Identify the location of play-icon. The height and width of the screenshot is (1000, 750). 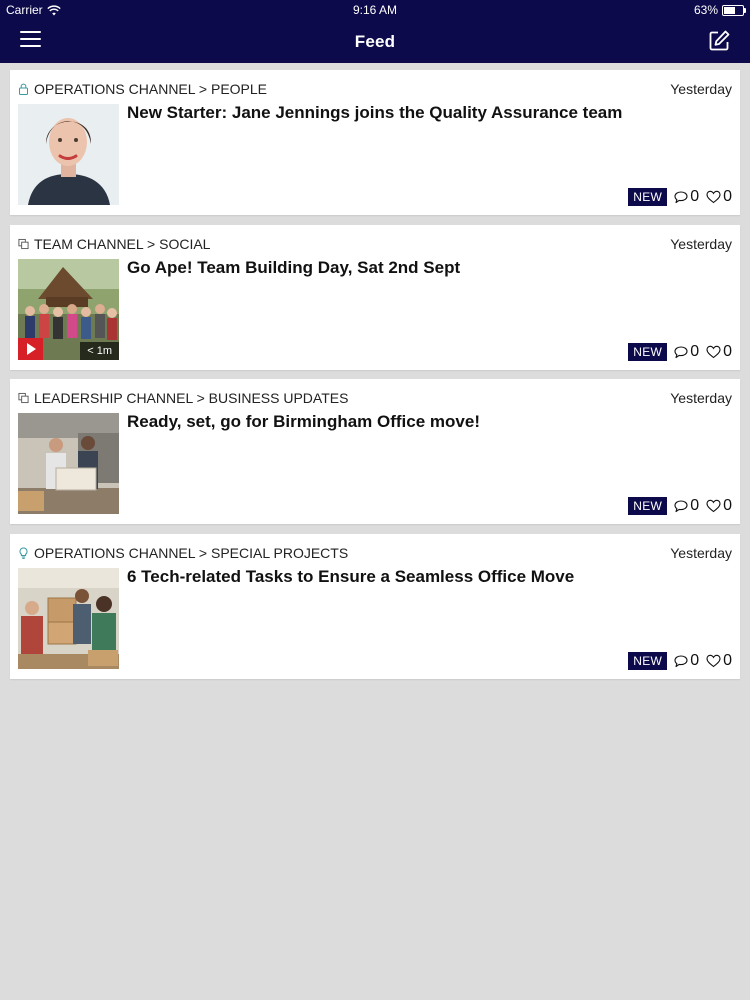
(30, 349).